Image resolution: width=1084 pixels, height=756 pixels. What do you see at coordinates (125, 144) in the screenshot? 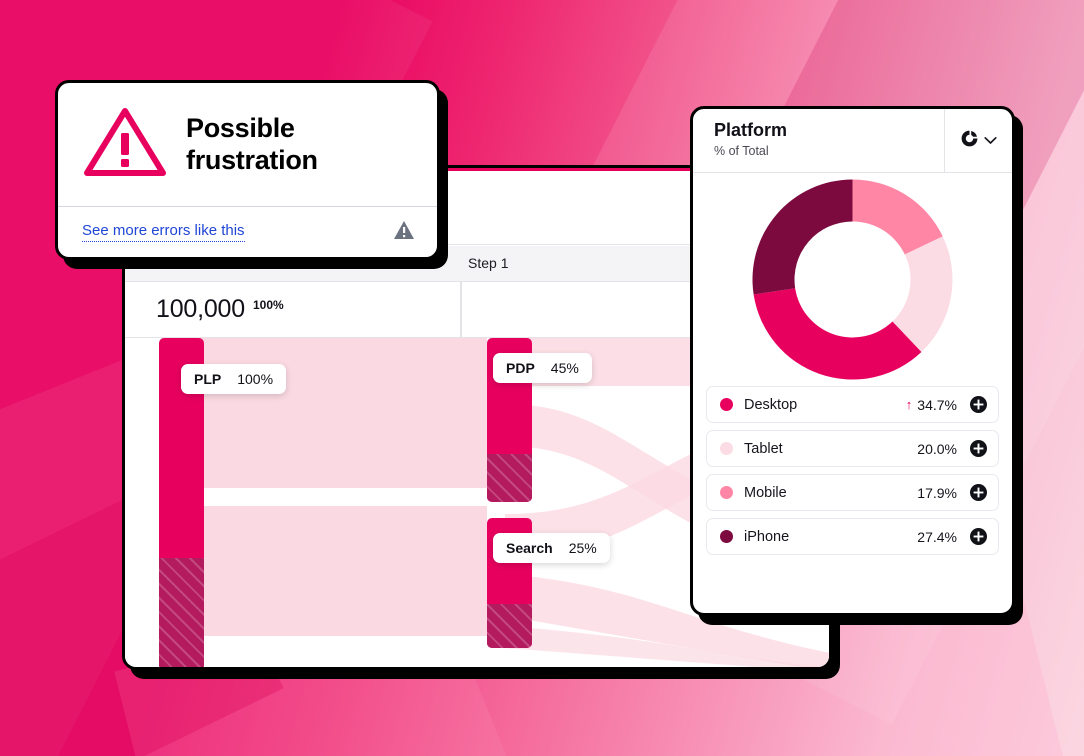
I see `warning-triangle-icon` at bounding box center [125, 144].